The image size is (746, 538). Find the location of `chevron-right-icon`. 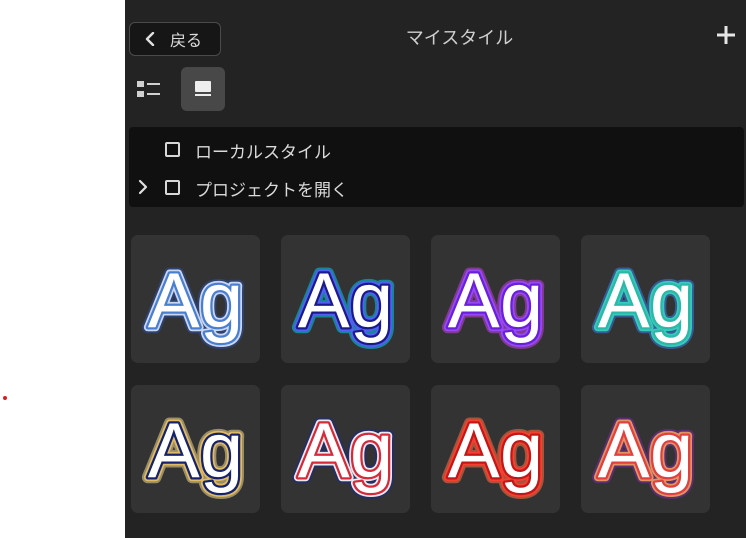

chevron-right-icon is located at coordinates (143, 187).